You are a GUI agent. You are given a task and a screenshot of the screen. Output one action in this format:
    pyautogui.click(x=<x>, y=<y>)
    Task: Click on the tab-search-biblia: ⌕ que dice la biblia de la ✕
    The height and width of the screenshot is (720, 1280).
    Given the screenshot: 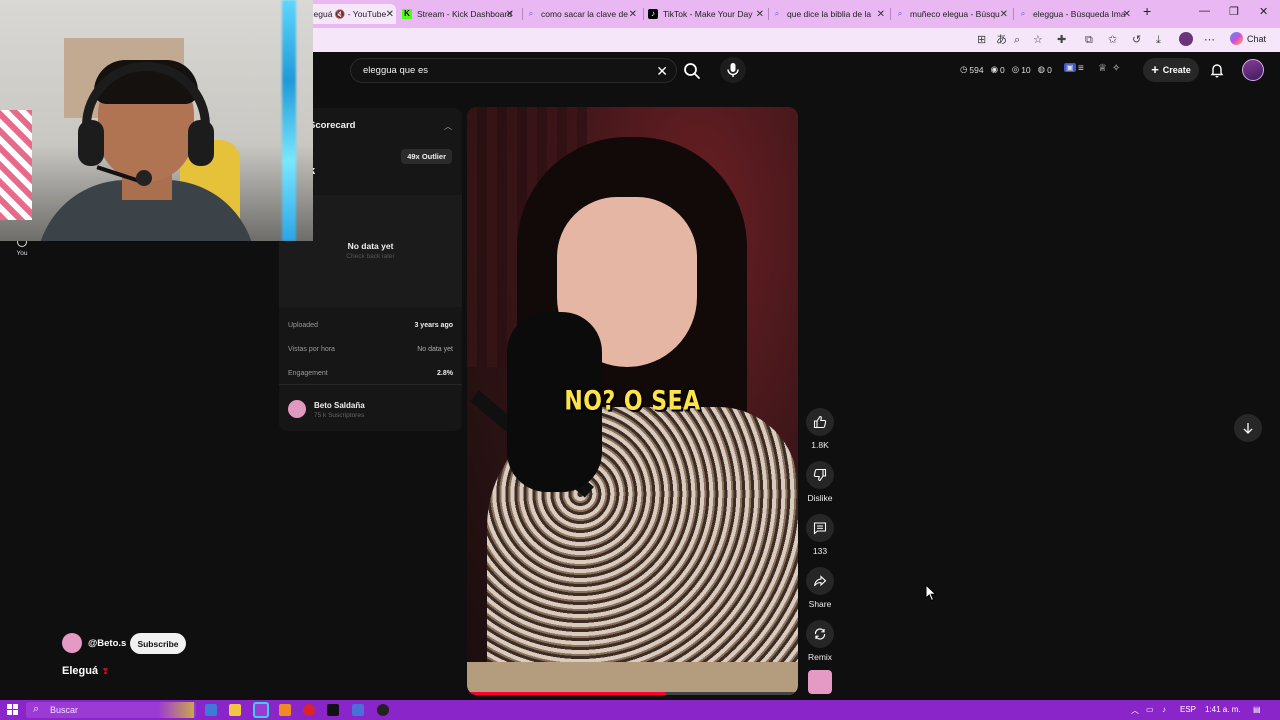 What is the action you would take?
    pyautogui.click(x=829, y=14)
    